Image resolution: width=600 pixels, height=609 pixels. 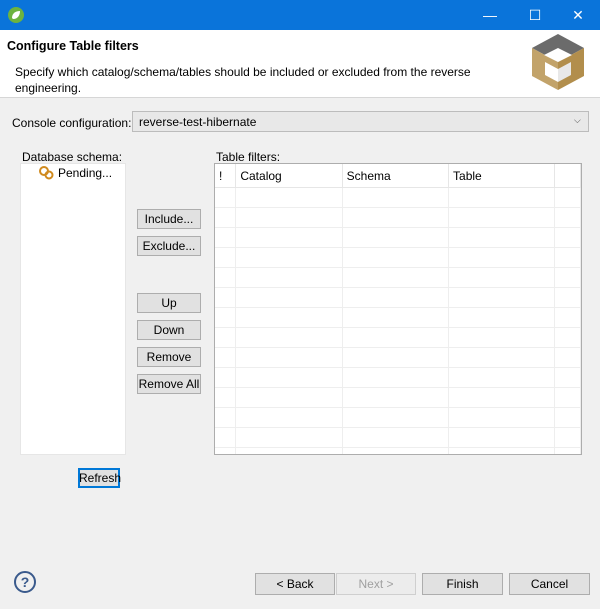 What do you see at coordinates (73, 46) in the screenshot?
I see `page-title: Configure Table filters` at bounding box center [73, 46].